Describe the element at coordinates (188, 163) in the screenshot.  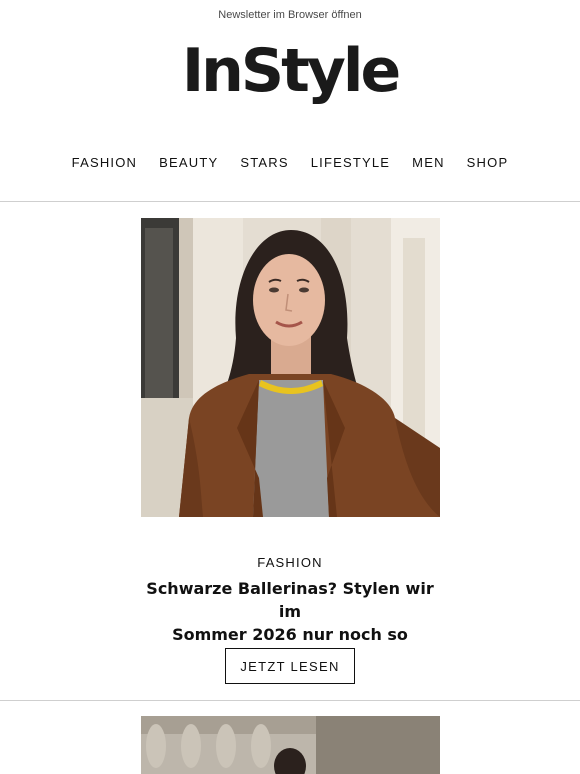
I see `nav-item-beauty: BEAUTY` at that location.